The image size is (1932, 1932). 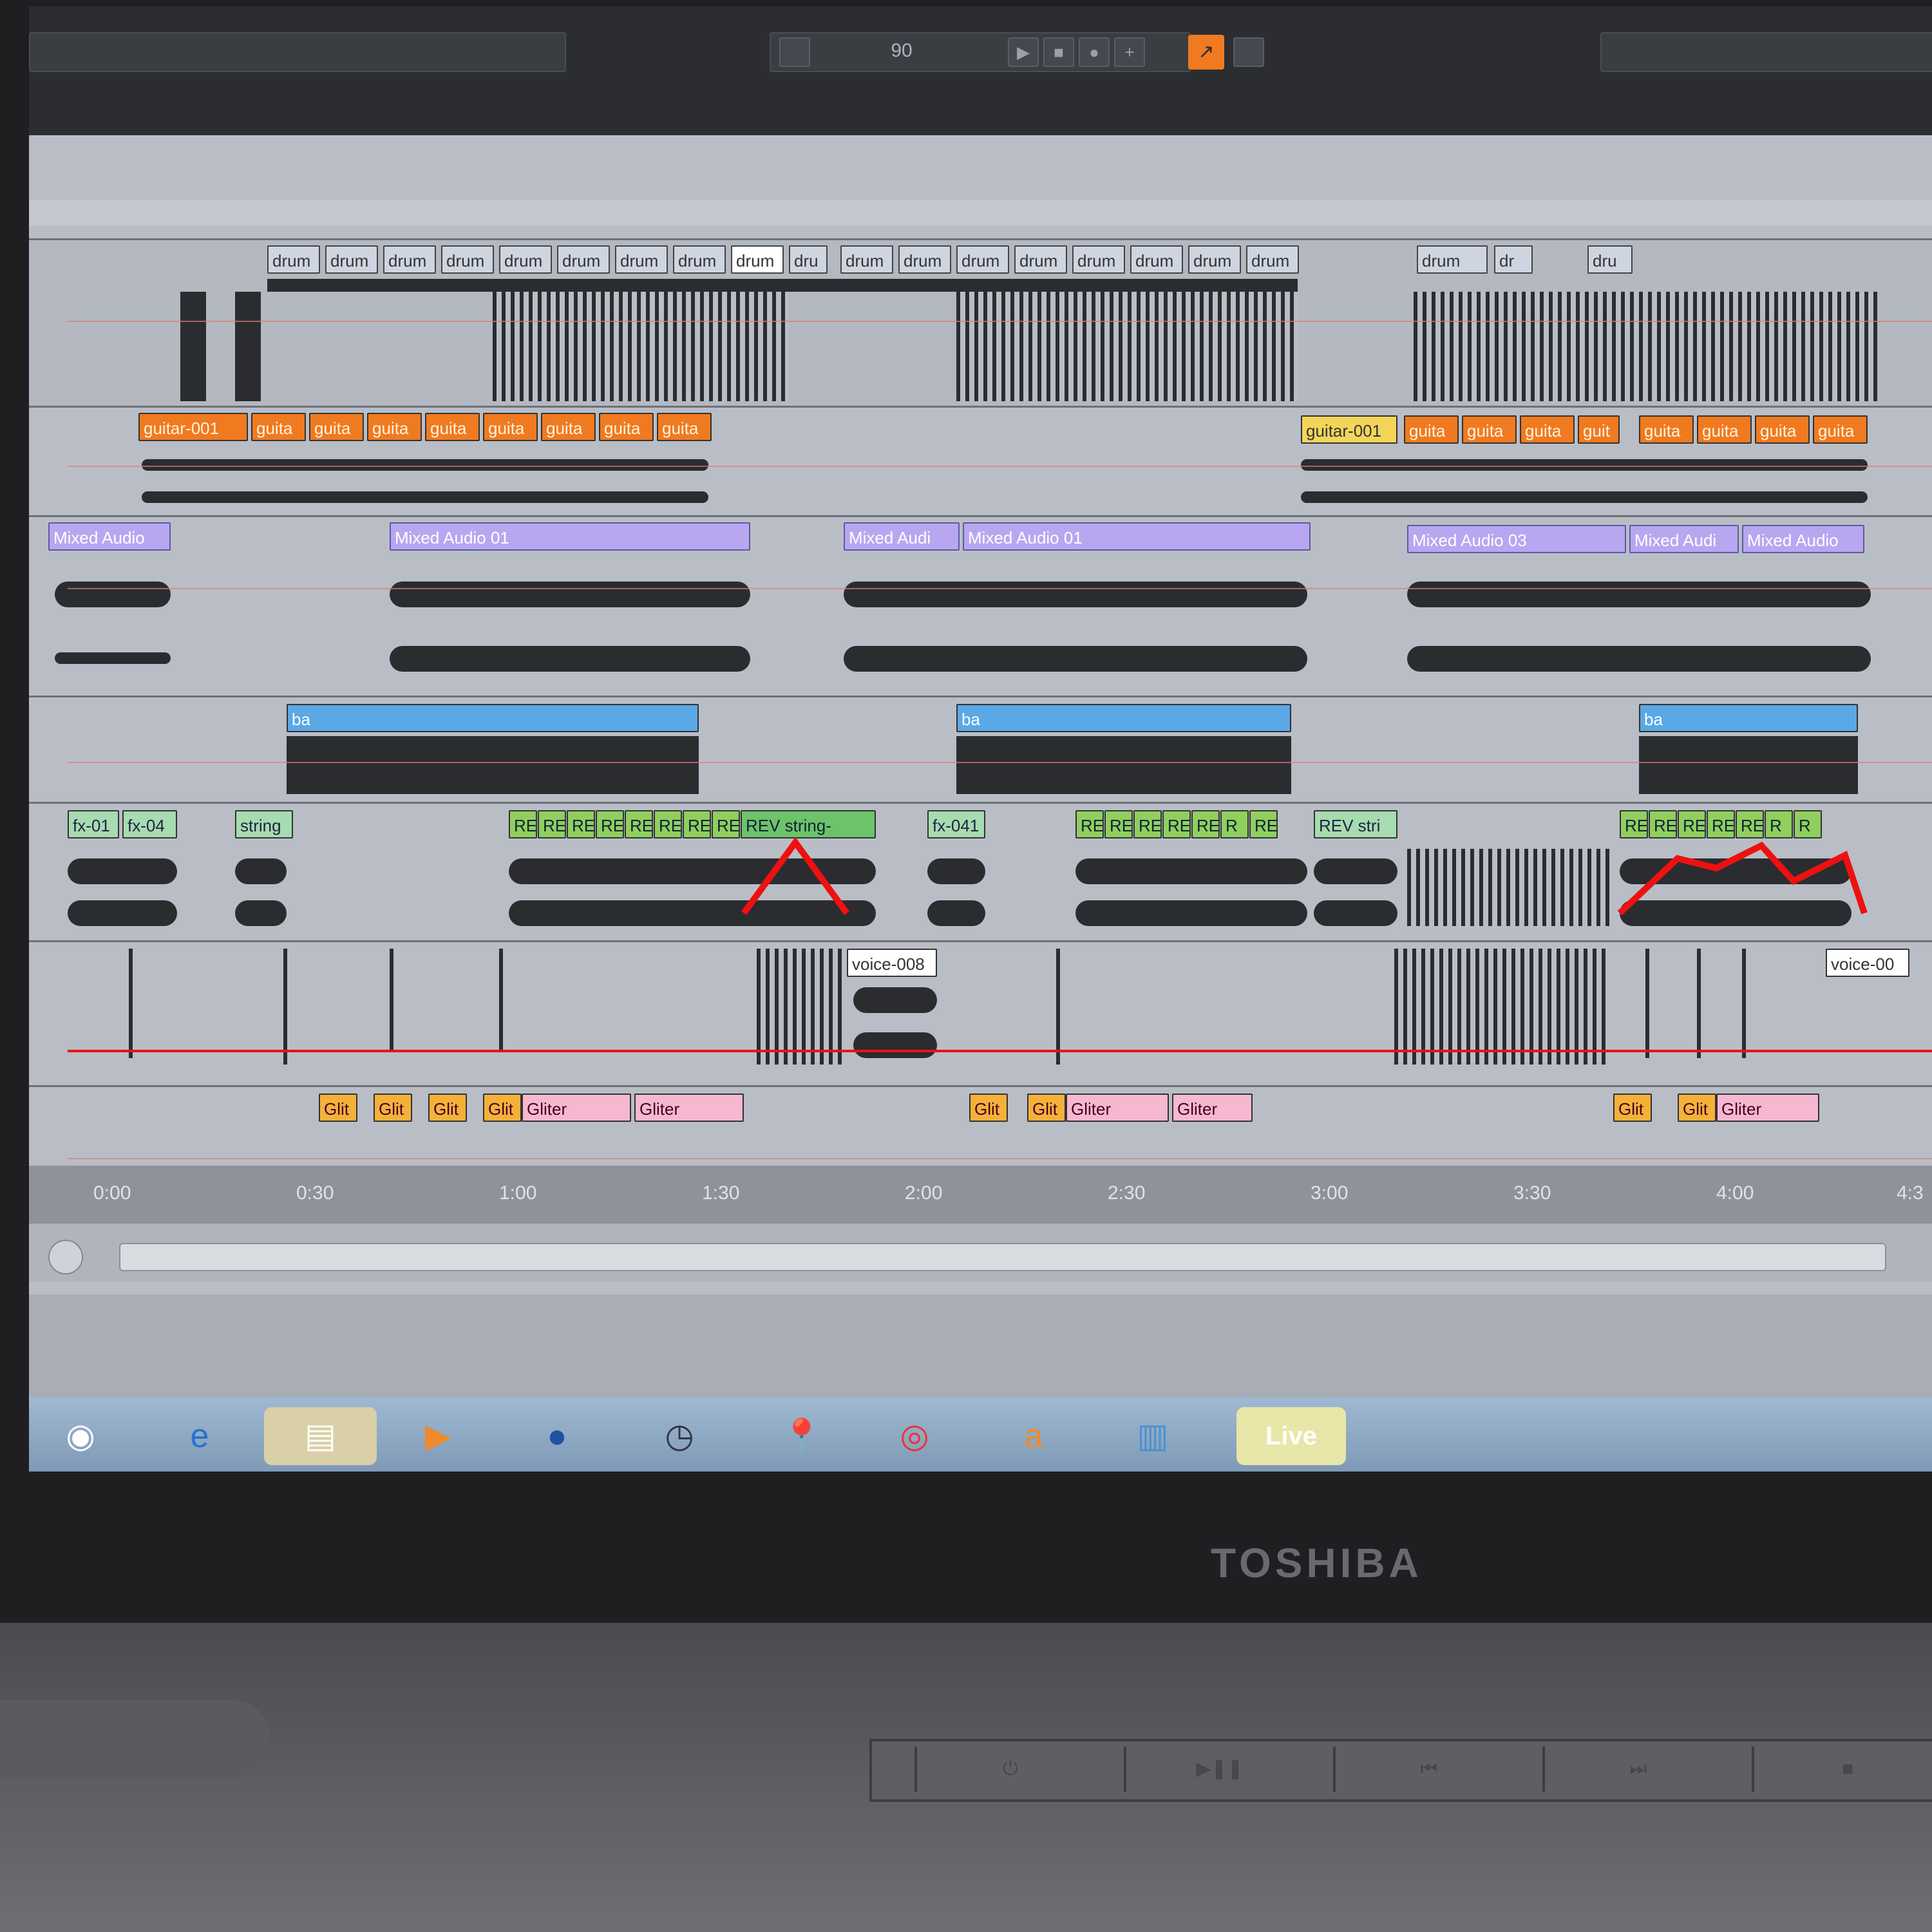 What do you see at coordinates (1428, 1770) in the screenshot?
I see `previous-icon: ⏮` at bounding box center [1428, 1770].